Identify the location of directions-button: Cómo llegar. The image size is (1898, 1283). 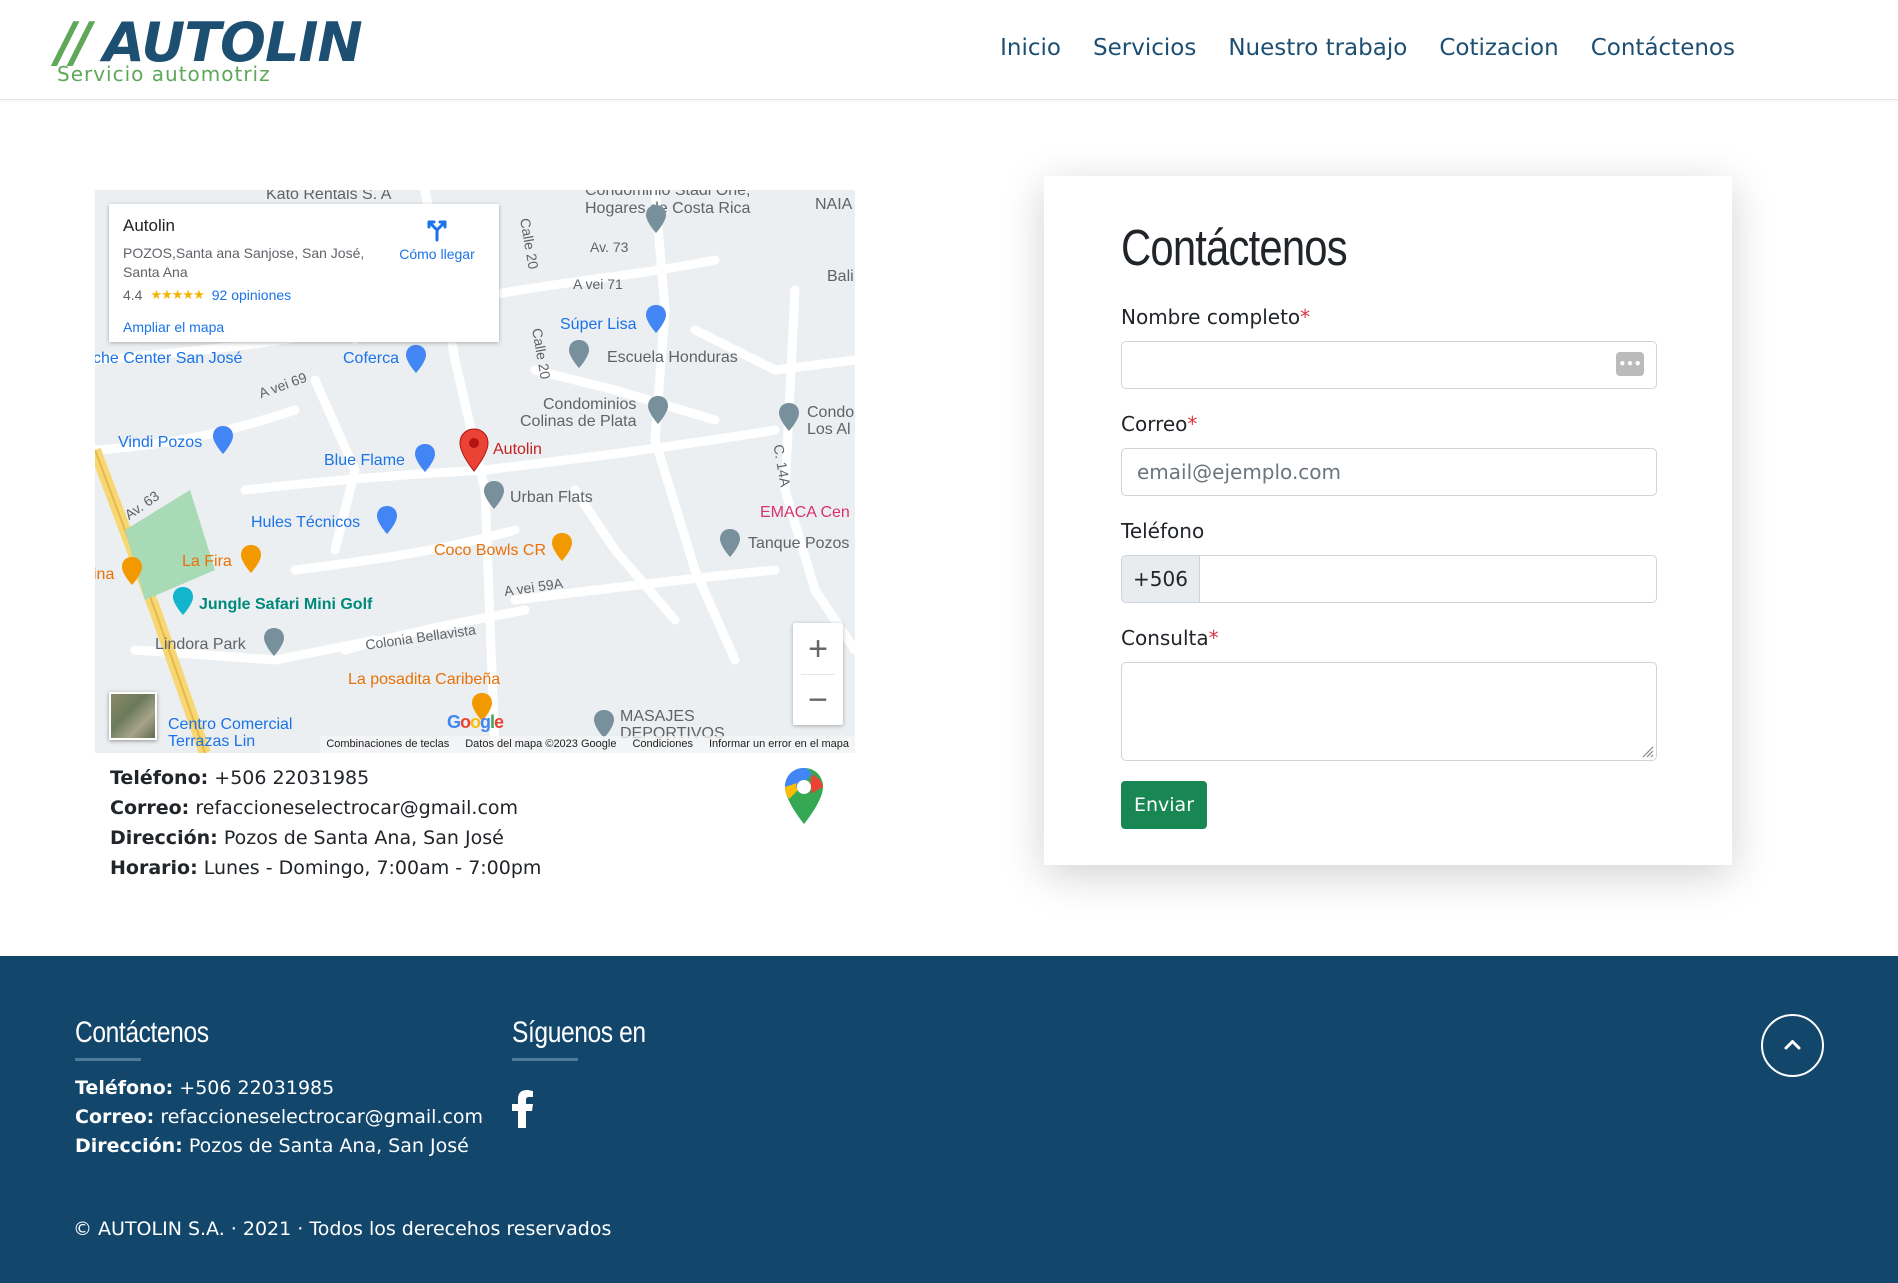
(437, 240).